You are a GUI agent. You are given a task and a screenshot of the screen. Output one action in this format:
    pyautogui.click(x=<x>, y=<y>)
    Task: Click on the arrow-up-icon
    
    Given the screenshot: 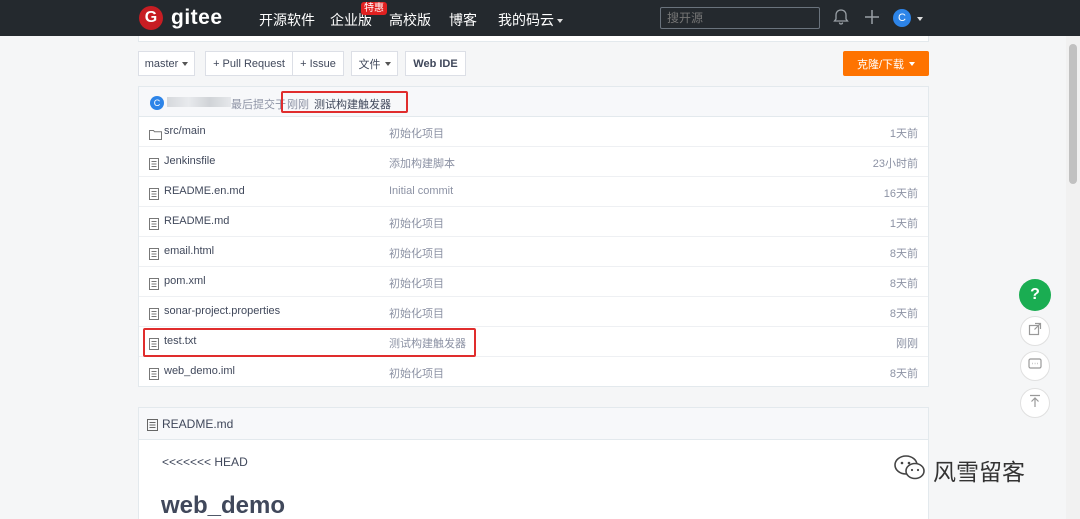 What is the action you would take?
    pyautogui.click(x=1035, y=403)
    